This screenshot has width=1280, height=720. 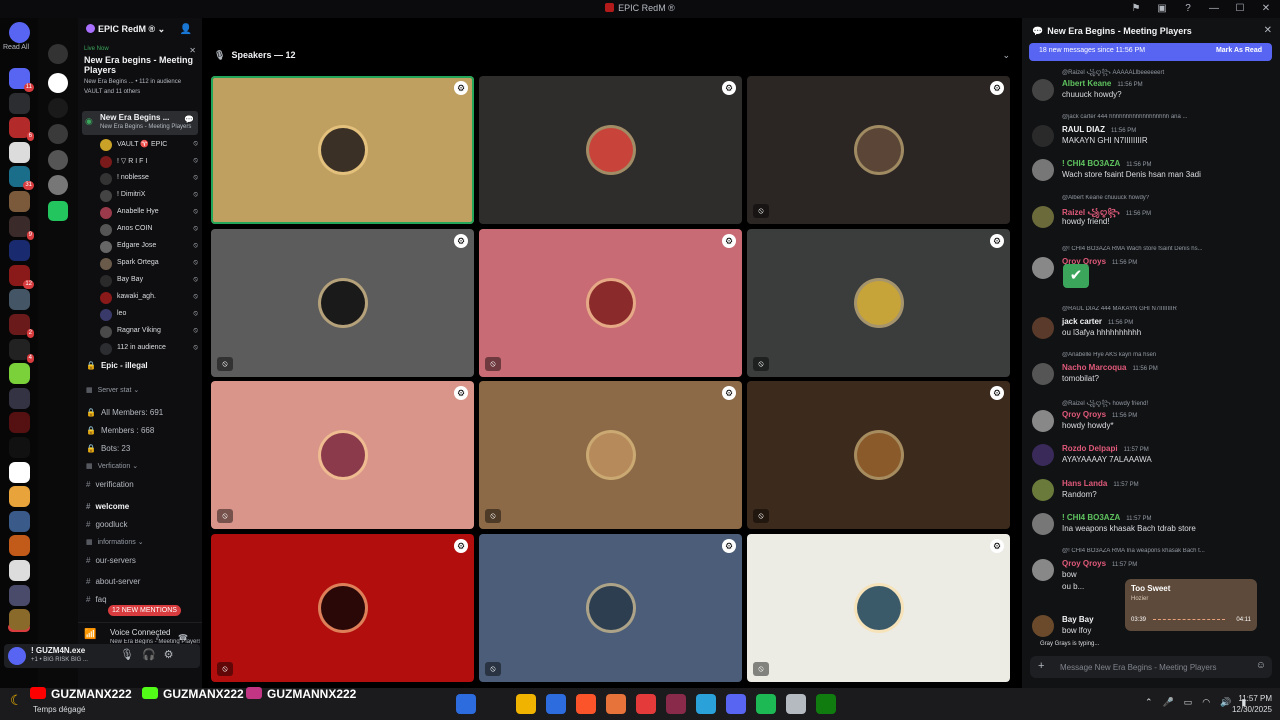 I want to click on clock: 11:57 PM 12/30/2025, so click(x=1252, y=704).